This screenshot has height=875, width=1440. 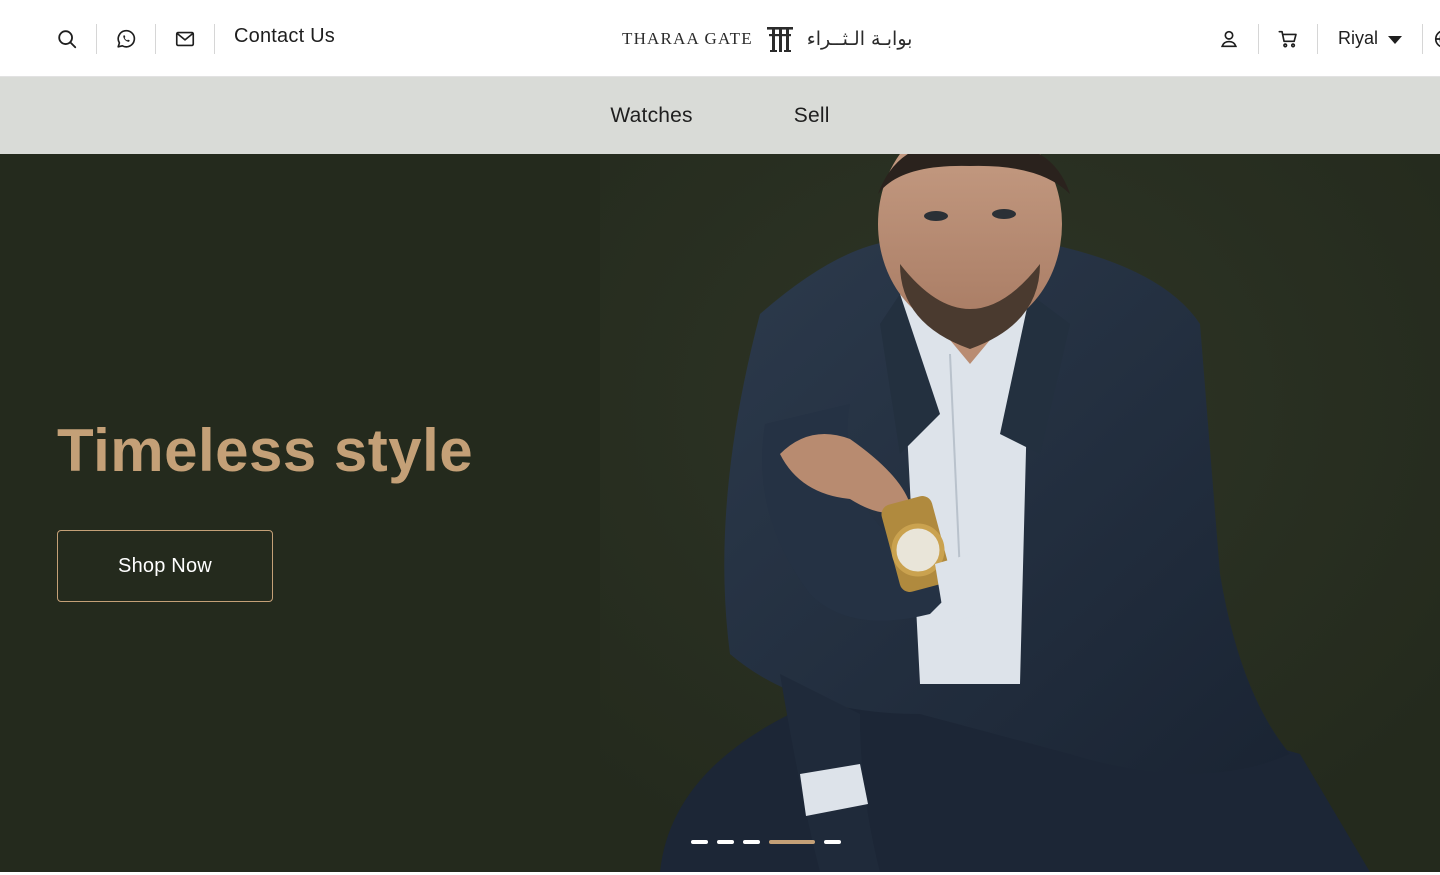 I want to click on cart-icon, so click(x=1288, y=39).